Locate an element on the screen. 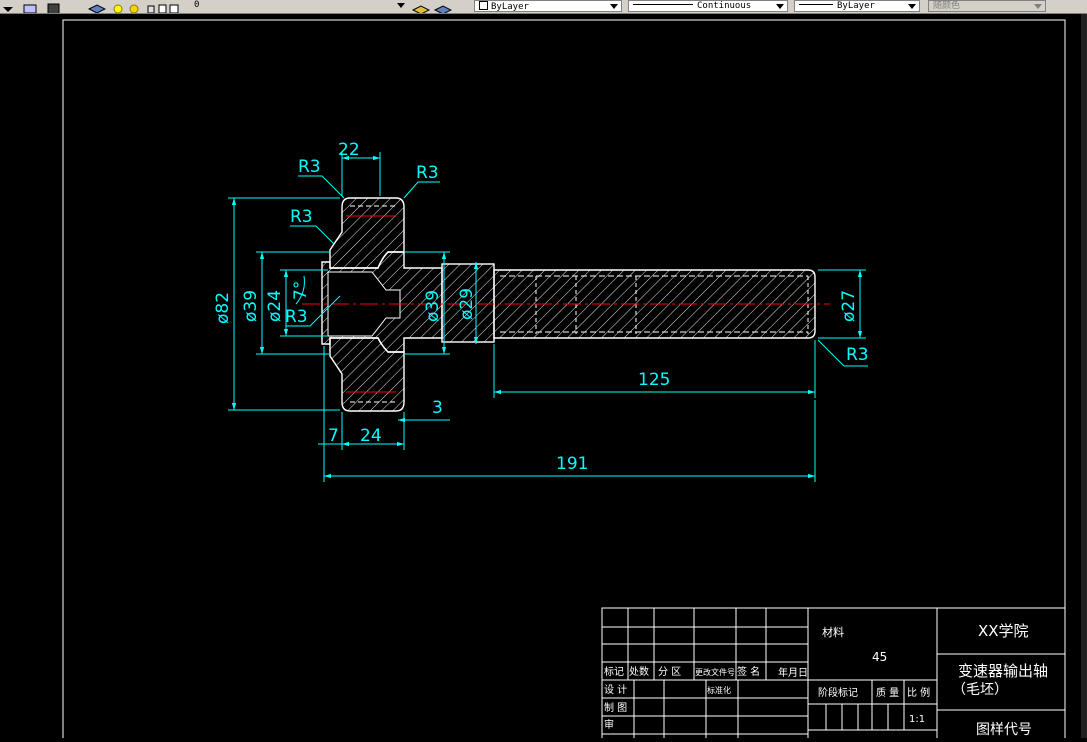 This screenshot has width=1087, height=742. rev-doc: 更改文件号 is located at coordinates (715, 672).